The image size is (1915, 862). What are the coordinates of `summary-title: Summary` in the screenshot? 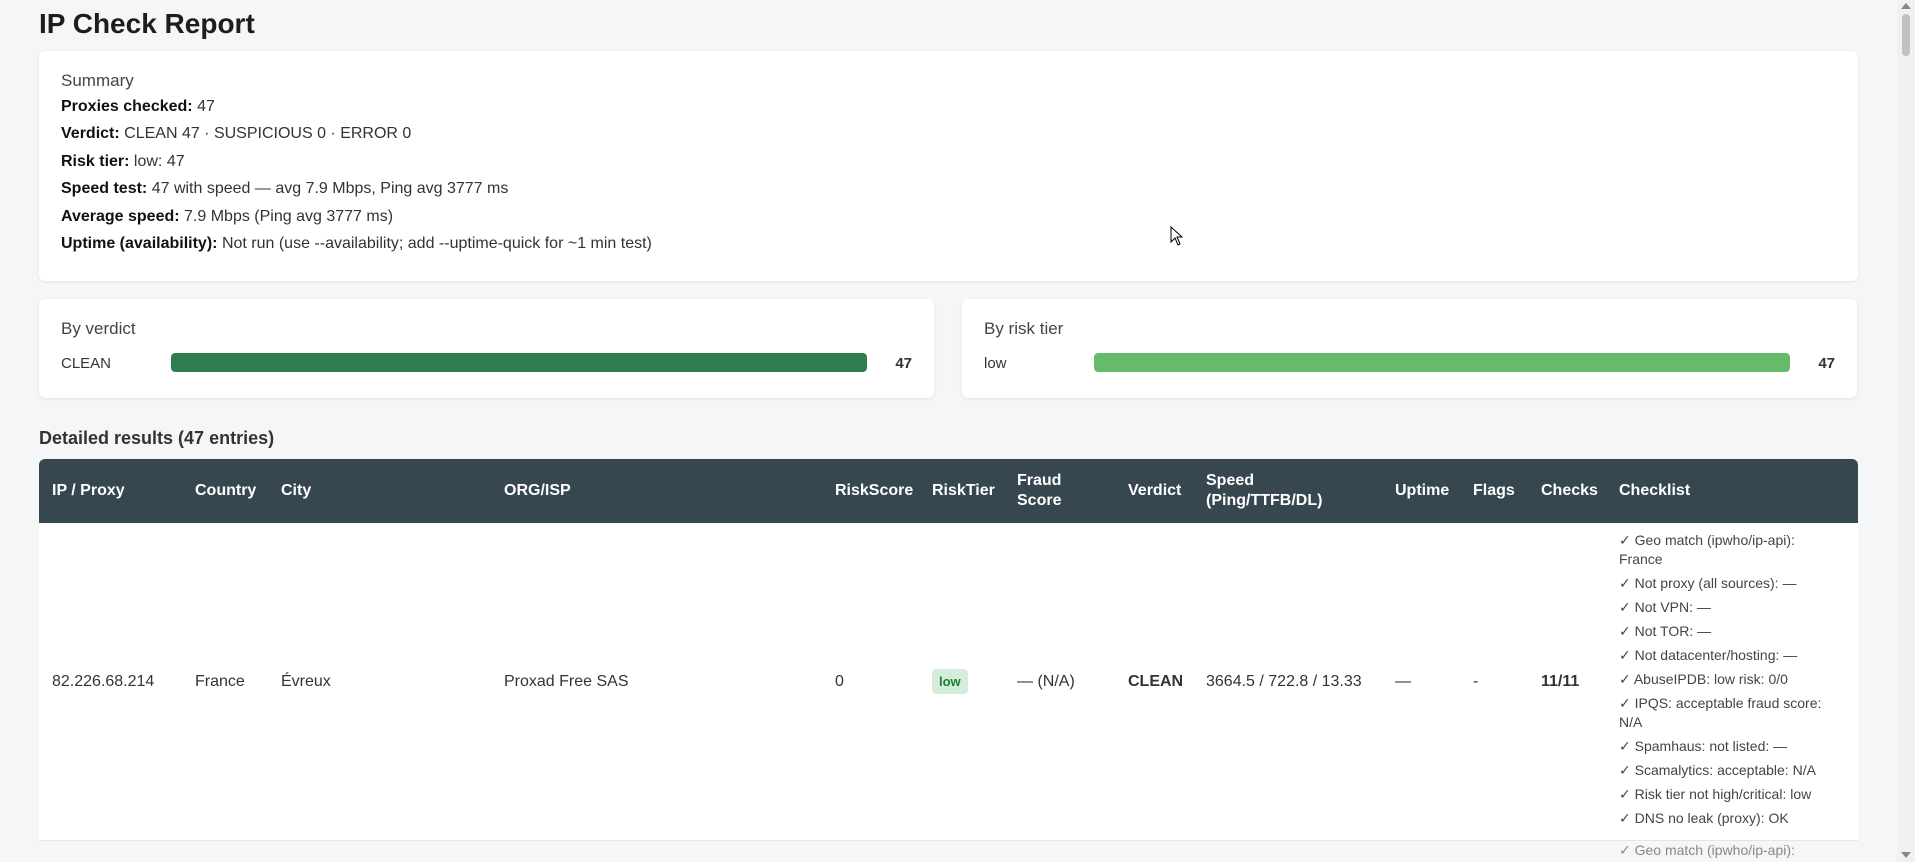 It's located at (97, 80).